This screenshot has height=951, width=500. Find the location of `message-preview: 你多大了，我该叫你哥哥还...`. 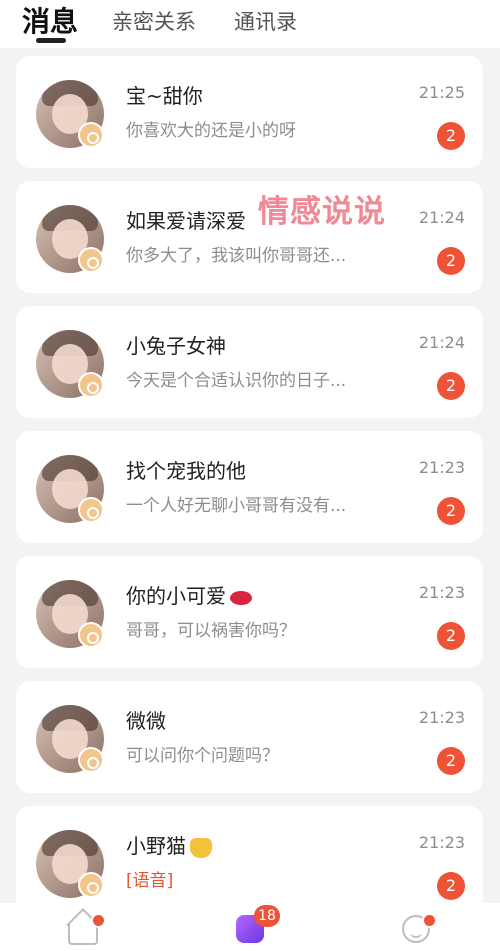

message-preview: 你多大了，我该叫你哥哥还... is located at coordinates (236, 256).